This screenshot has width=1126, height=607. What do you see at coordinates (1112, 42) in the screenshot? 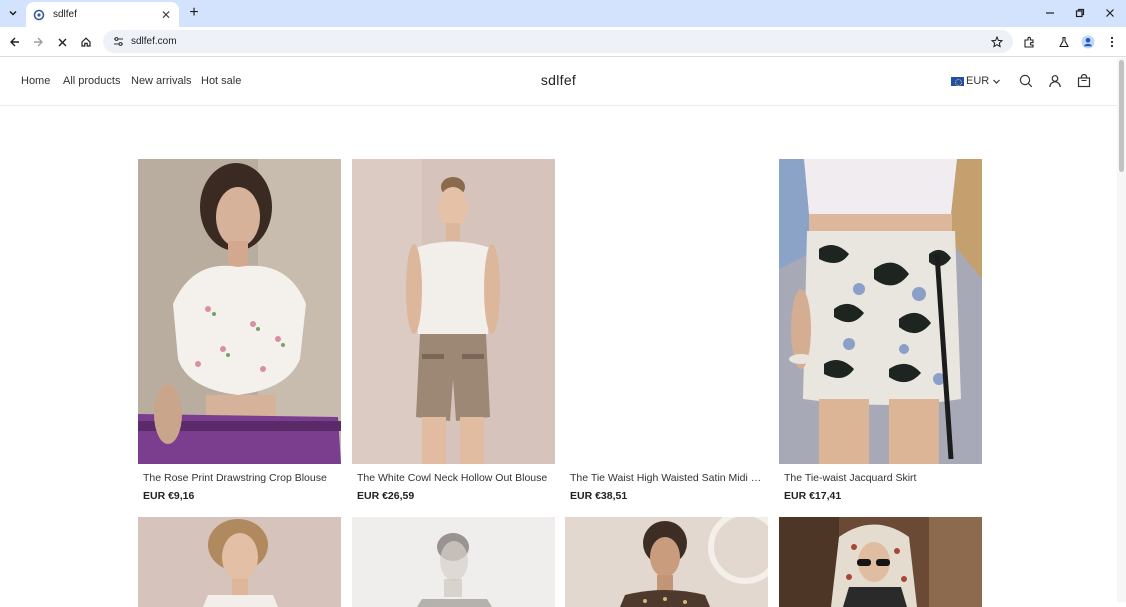
I see `menu-icon` at bounding box center [1112, 42].